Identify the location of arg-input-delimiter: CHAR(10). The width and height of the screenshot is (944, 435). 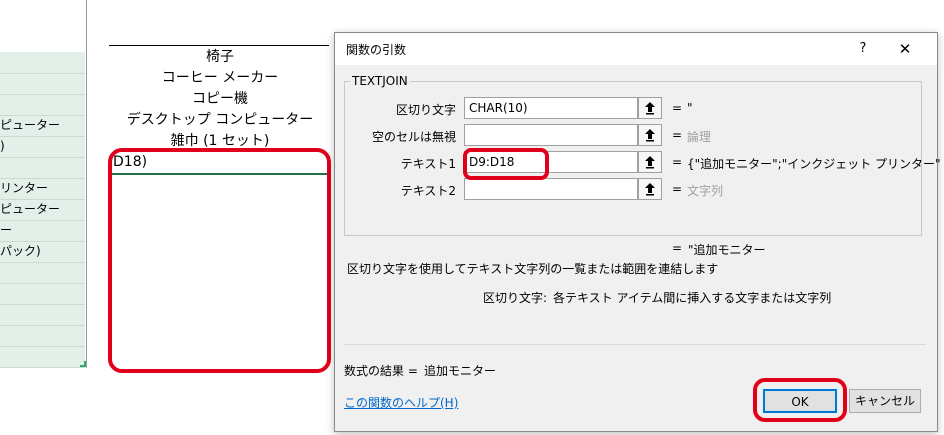
(551, 108).